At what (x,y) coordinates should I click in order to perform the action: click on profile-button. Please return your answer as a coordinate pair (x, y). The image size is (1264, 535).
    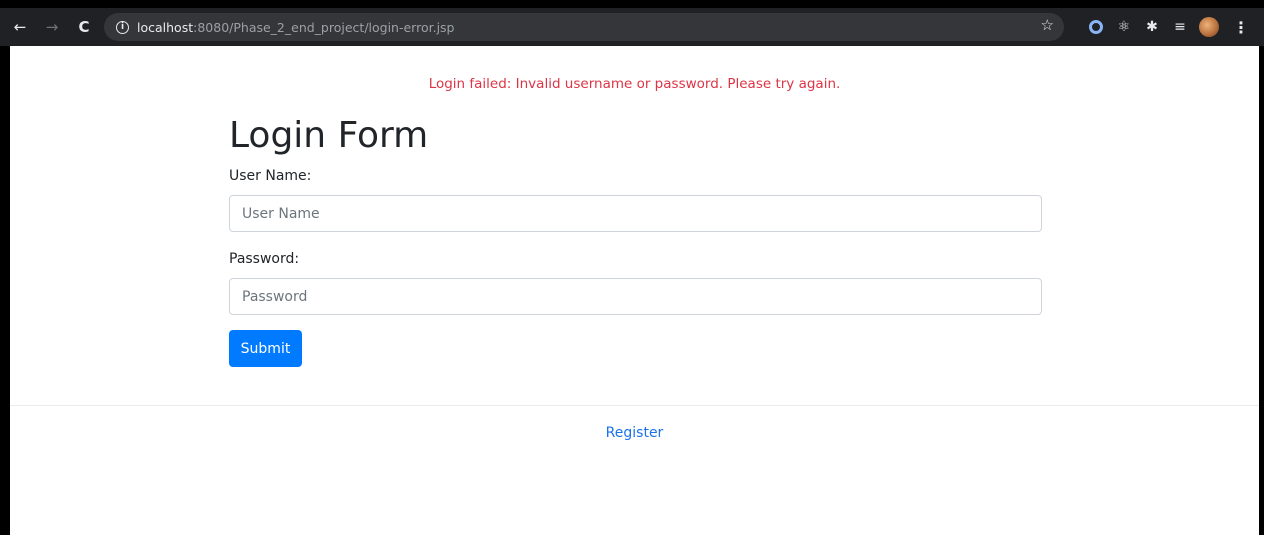
    Looking at the image, I should click on (1209, 27).